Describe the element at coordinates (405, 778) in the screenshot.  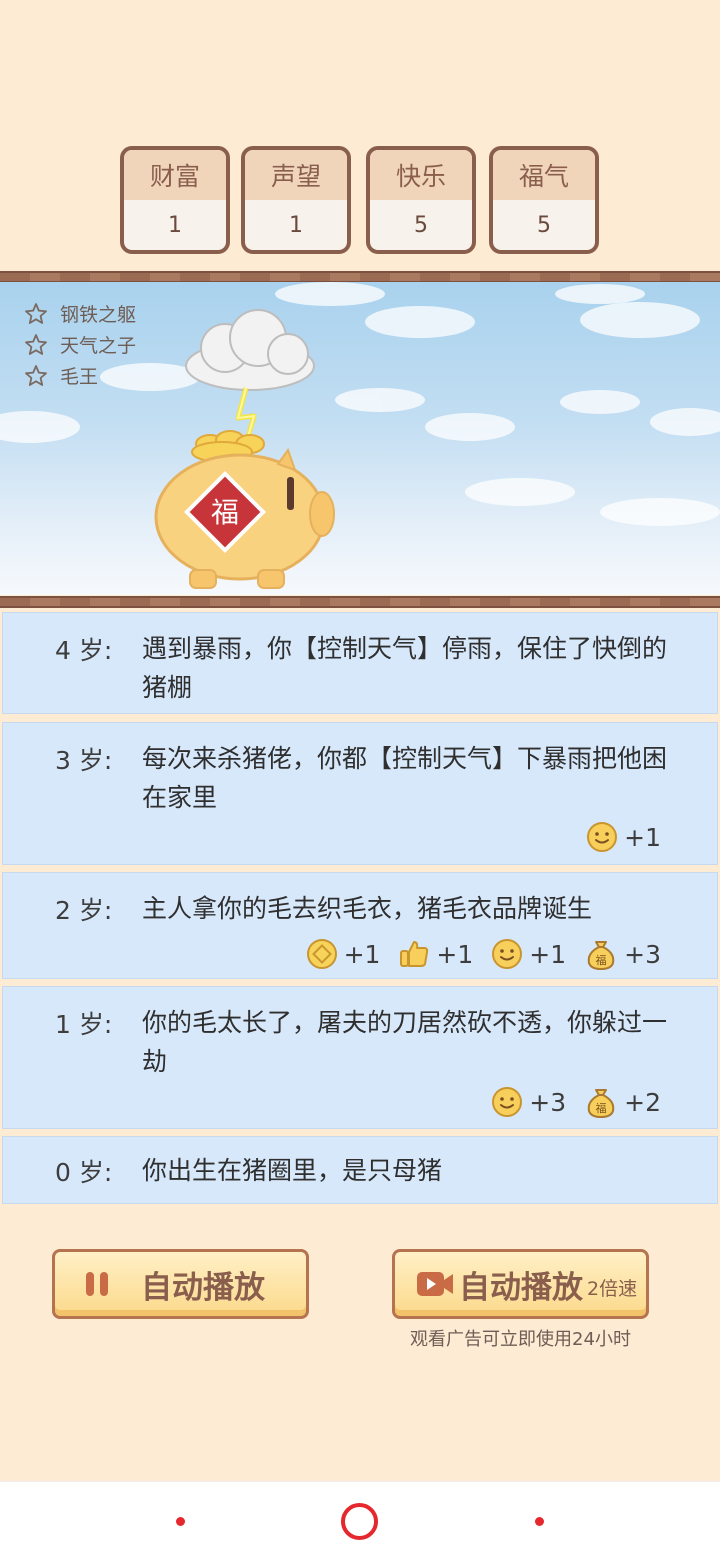
I see `event-text: 每次来杀猪佬，你都【控制天气】下暴雨把他困在家里` at that location.